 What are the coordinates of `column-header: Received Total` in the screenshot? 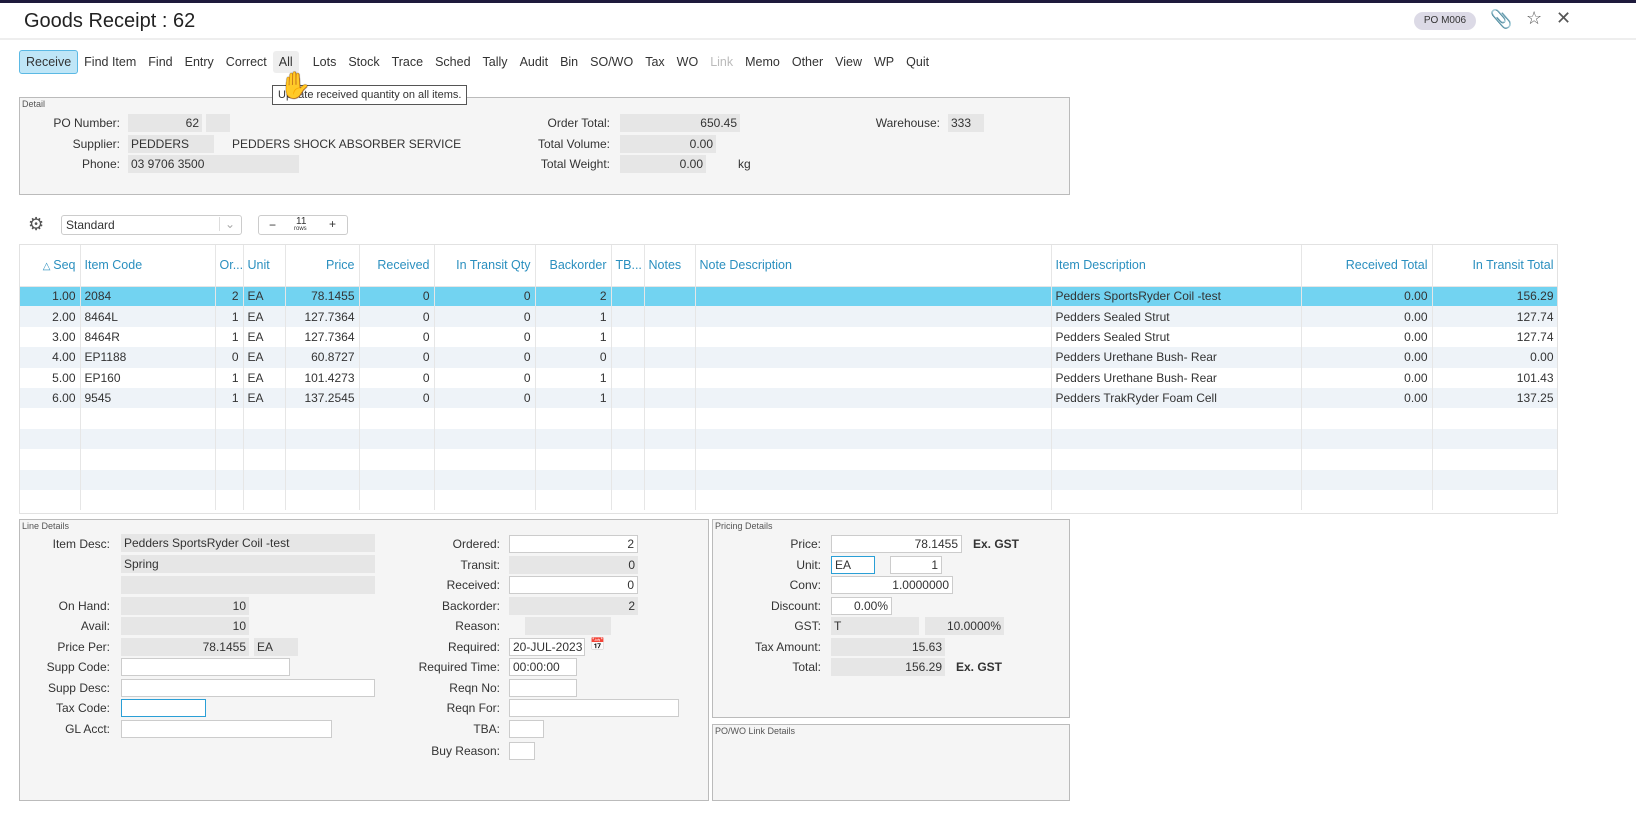 It's located at (1367, 266).